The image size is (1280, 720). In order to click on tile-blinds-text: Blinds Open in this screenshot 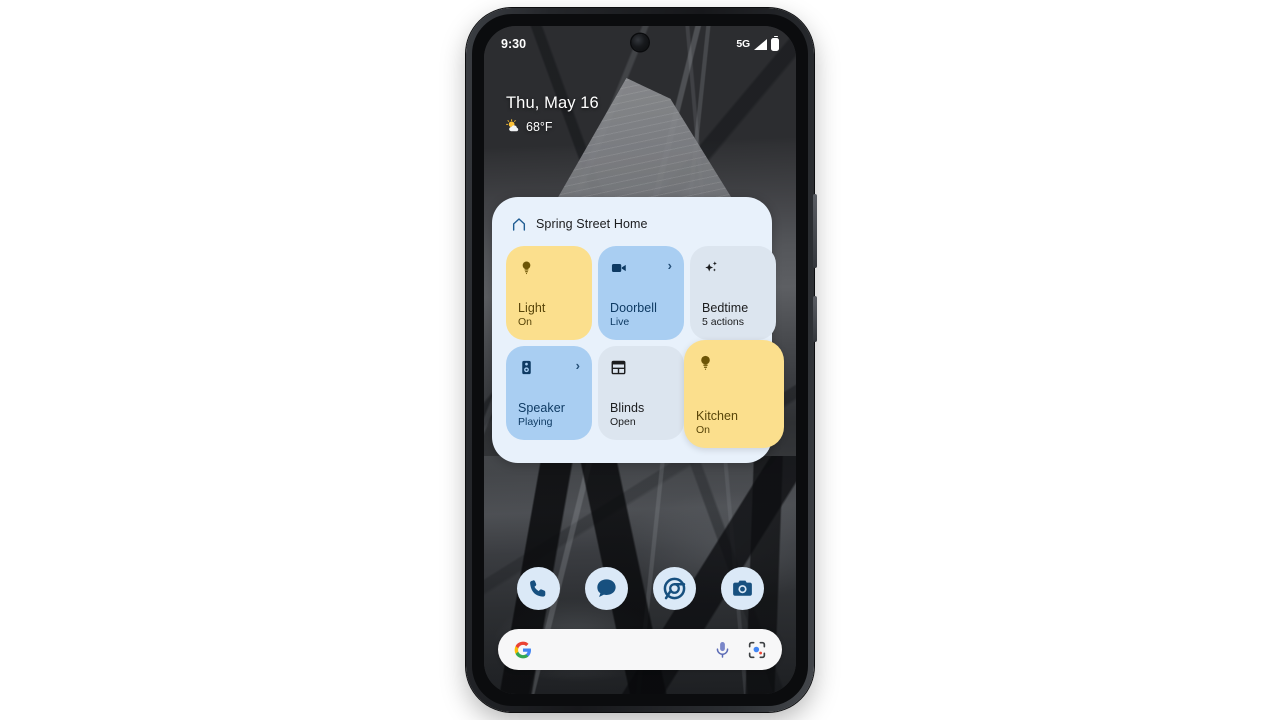, I will do `click(641, 415)`.